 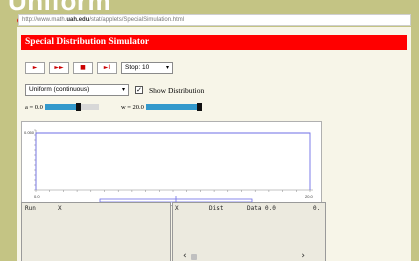 I want to click on stats-table: X Dist Data 0.0 0. ‹ ›, so click(x=249, y=231).